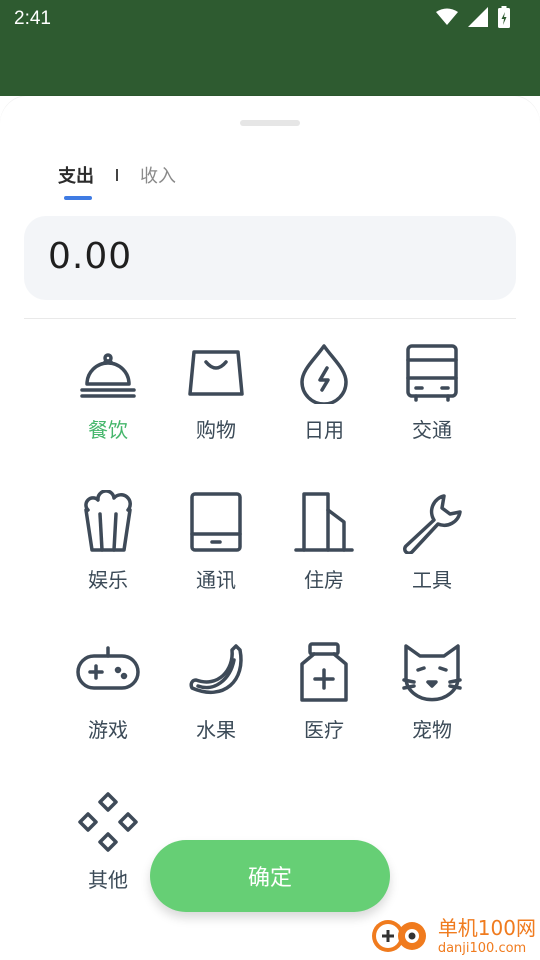 The width and height of the screenshot is (540, 960). What do you see at coordinates (432, 705) in the screenshot?
I see `category-item-pets: 宠物` at bounding box center [432, 705].